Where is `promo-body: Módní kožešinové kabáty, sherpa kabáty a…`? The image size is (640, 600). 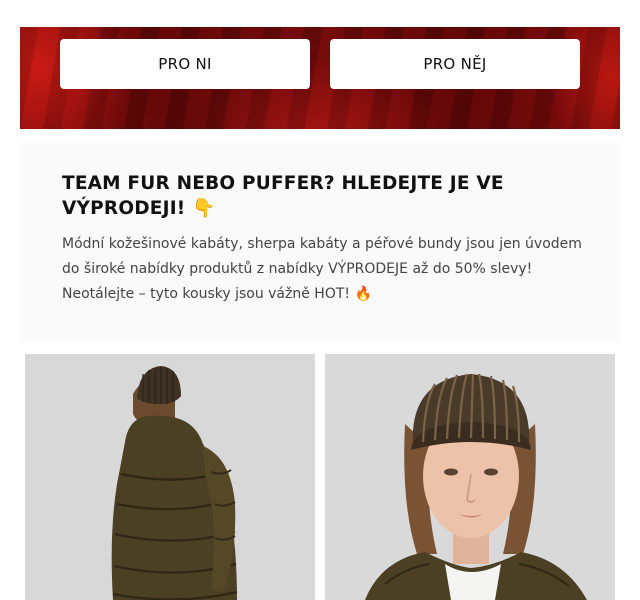
promo-body: Módní kožešinové kabáty, sherpa kabáty a… is located at coordinates (322, 269).